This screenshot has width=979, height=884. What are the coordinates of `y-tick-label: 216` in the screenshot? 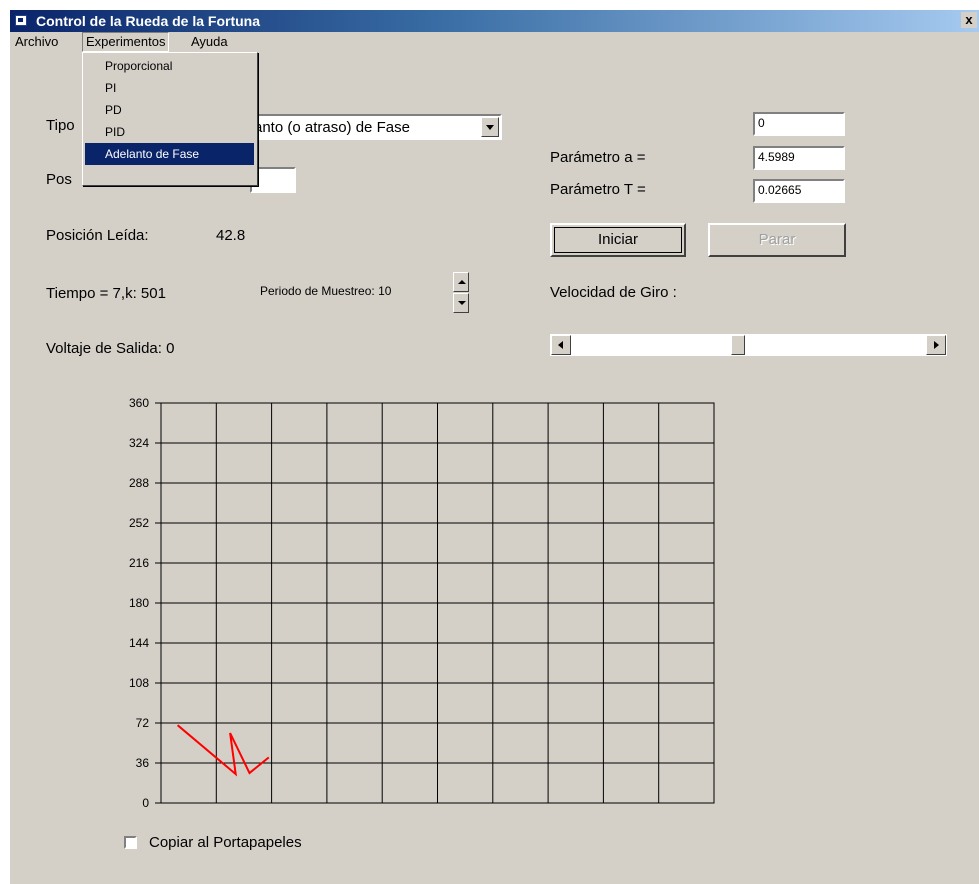 It's located at (139, 563).